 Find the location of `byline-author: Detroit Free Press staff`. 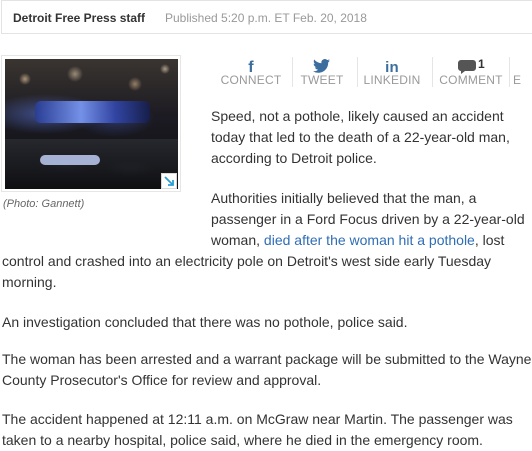

byline-author: Detroit Free Press staff is located at coordinates (79, 18).